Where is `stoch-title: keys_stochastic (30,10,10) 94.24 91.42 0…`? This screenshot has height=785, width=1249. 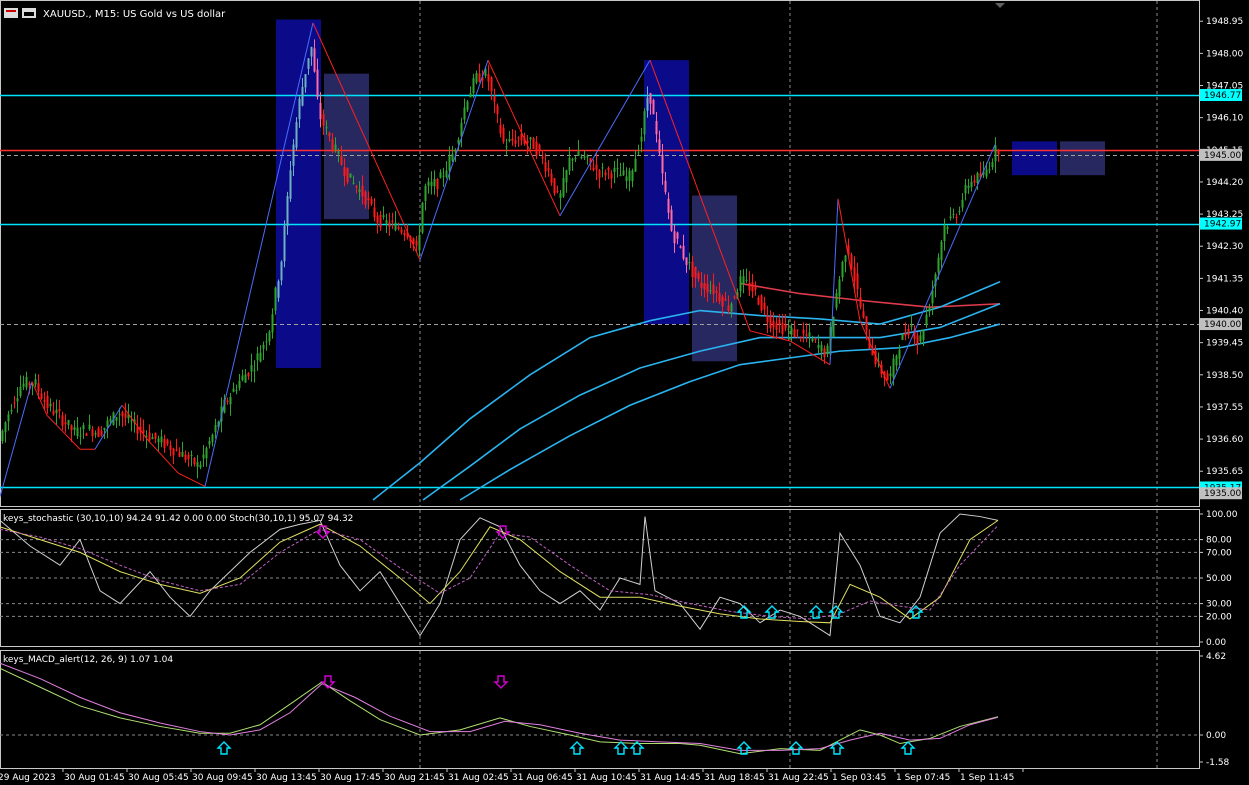 stoch-title: keys_stochastic (30,10,10) 94.24 91.42 0… is located at coordinates (178, 519).